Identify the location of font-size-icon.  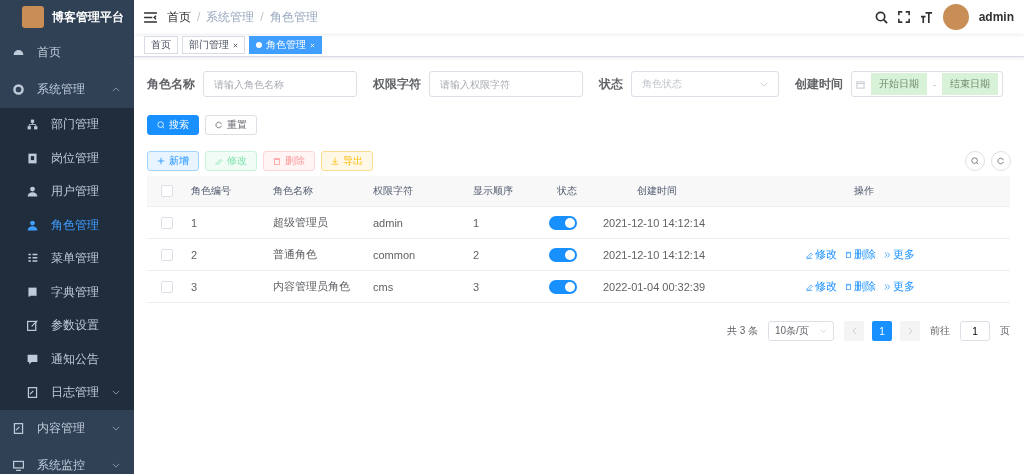
(926, 17).